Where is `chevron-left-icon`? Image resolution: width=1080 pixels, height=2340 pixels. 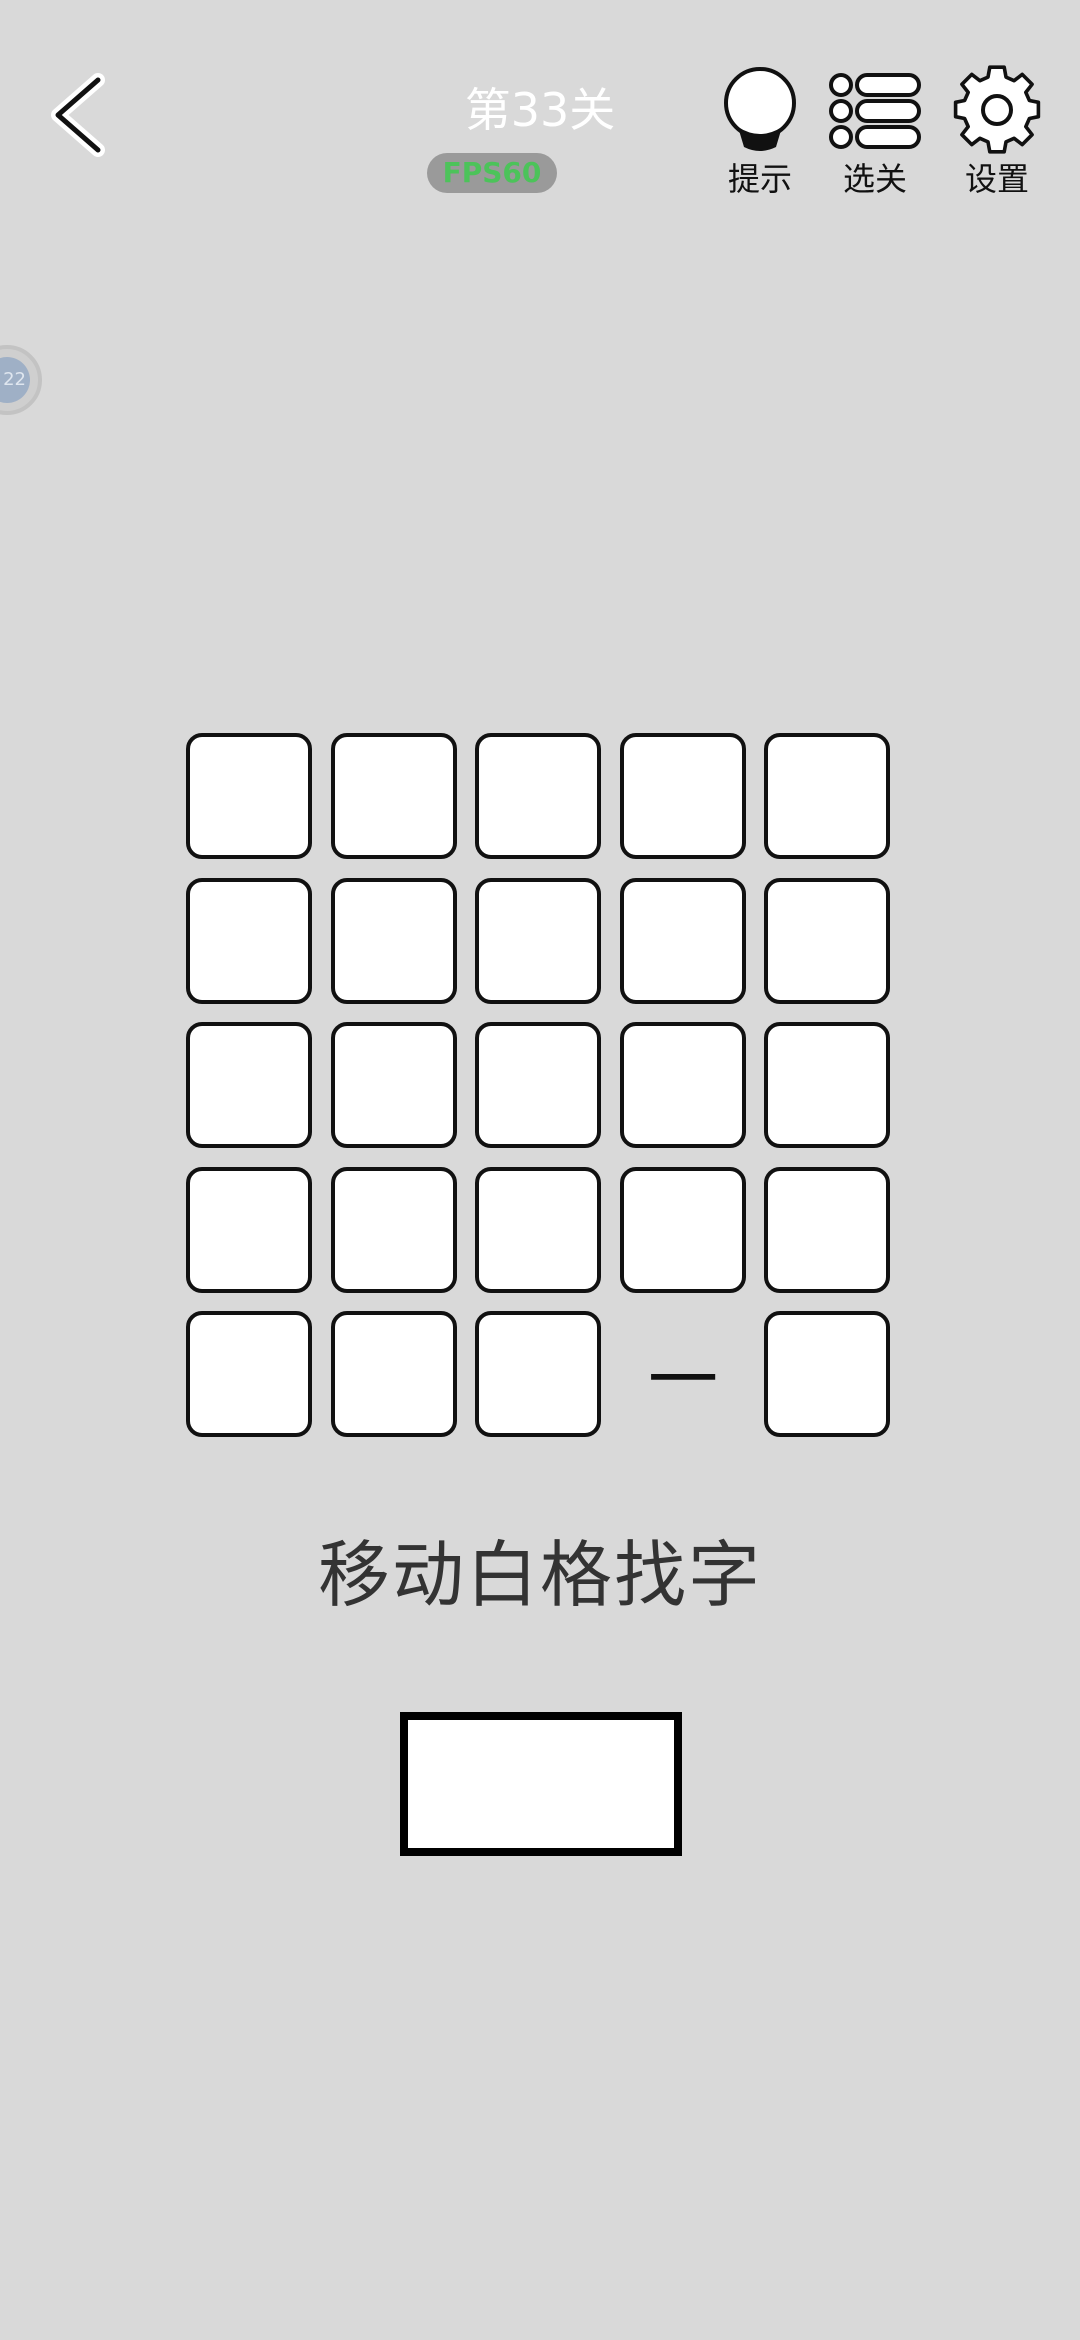
chevron-left-icon is located at coordinates (78, 115).